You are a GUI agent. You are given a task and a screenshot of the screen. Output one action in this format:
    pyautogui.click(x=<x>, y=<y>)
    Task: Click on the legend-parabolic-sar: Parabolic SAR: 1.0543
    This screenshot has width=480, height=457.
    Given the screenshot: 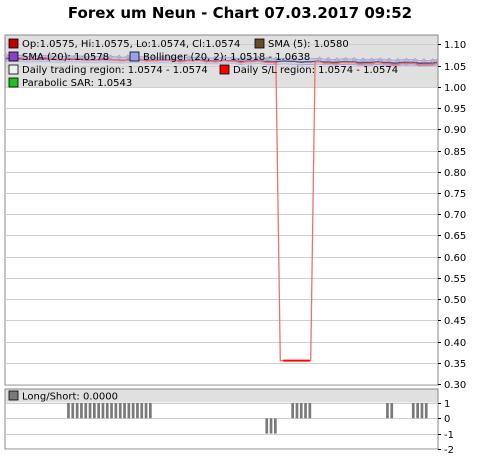 What is the action you would take?
    pyautogui.click(x=77, y=83)
    